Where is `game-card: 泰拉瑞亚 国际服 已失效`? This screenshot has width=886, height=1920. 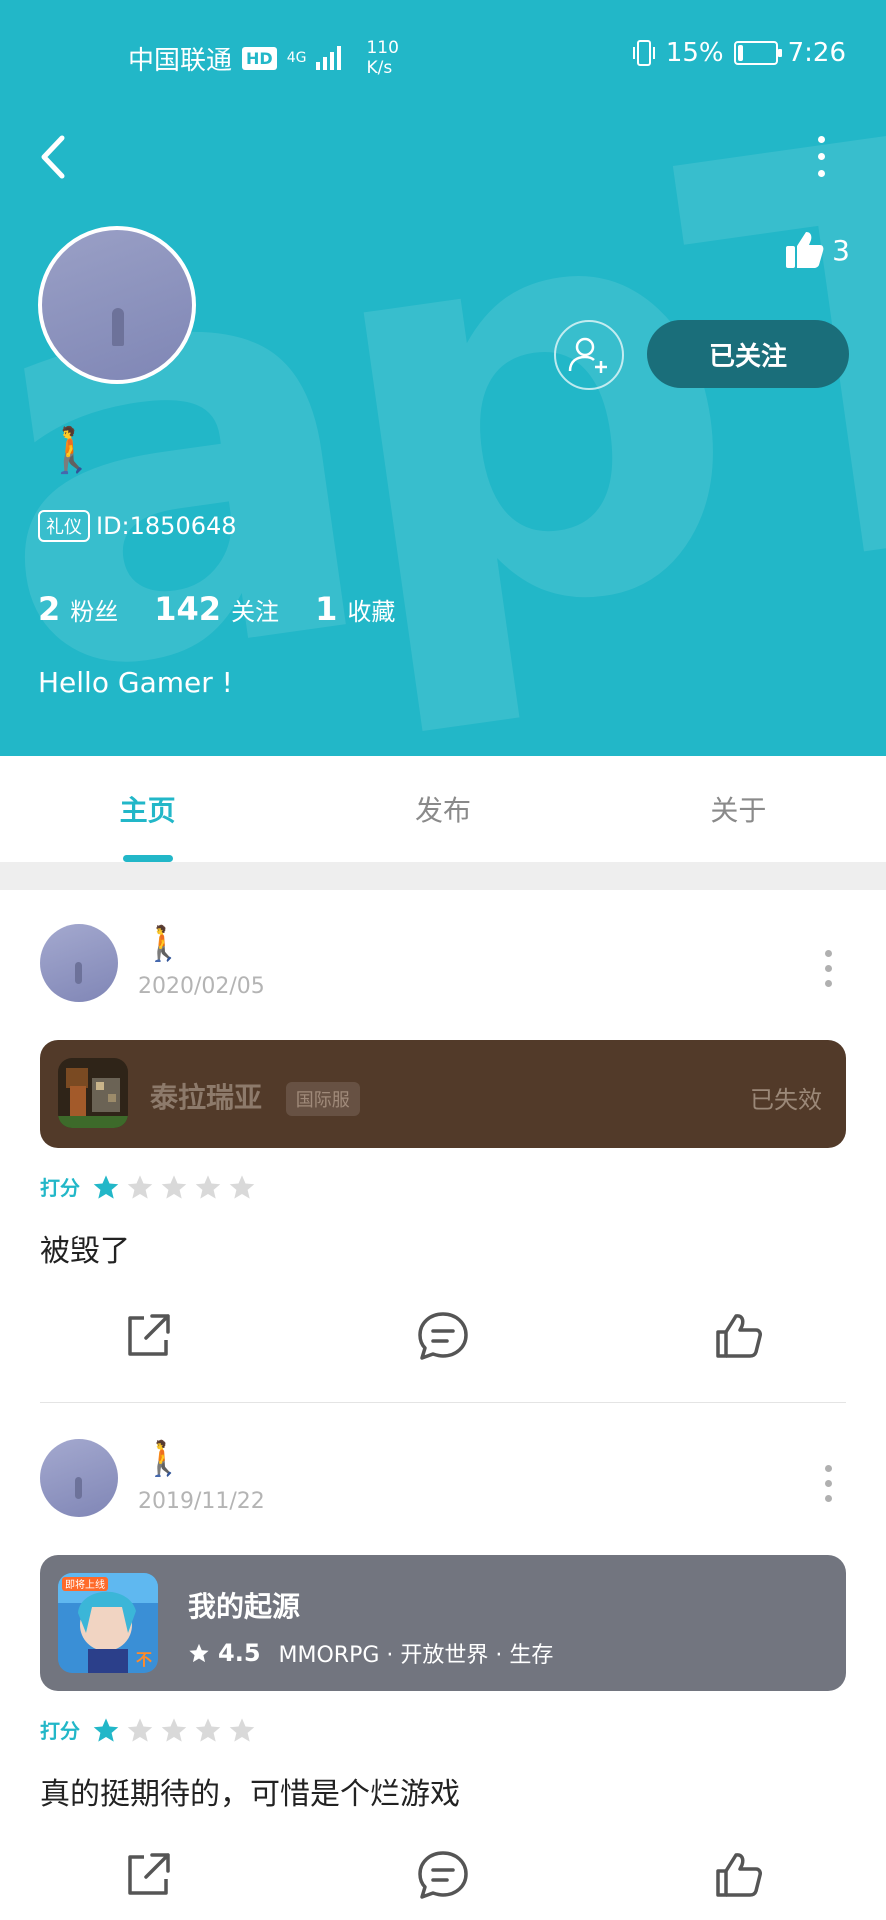 game-card: 泰拉瑞亚 国际服 已失效 is located at coordinates (443, 1094).